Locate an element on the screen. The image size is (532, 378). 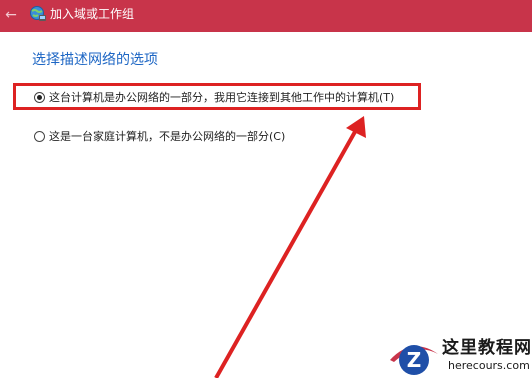
highlight-box is located at coordinates (217, 96).